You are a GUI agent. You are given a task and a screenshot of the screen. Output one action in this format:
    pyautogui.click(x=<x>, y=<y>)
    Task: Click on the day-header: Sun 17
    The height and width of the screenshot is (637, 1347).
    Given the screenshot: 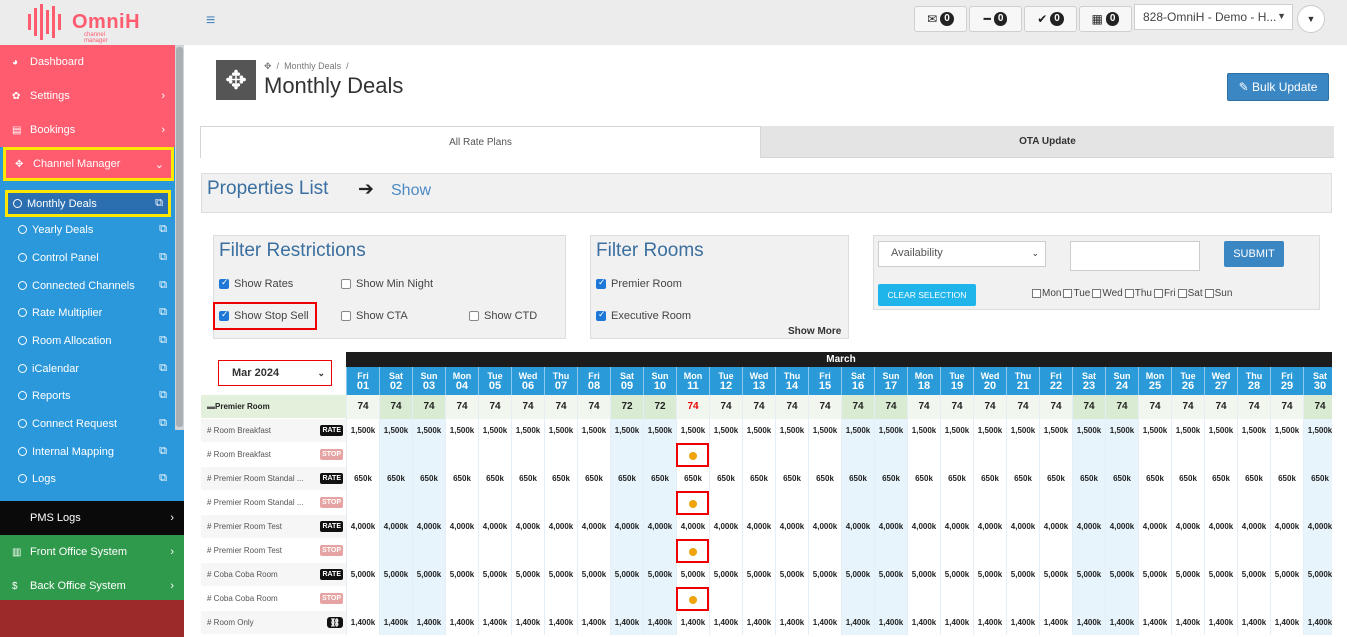 What is the action you would take?
    pyautogui.click(x=890, y=381)
    